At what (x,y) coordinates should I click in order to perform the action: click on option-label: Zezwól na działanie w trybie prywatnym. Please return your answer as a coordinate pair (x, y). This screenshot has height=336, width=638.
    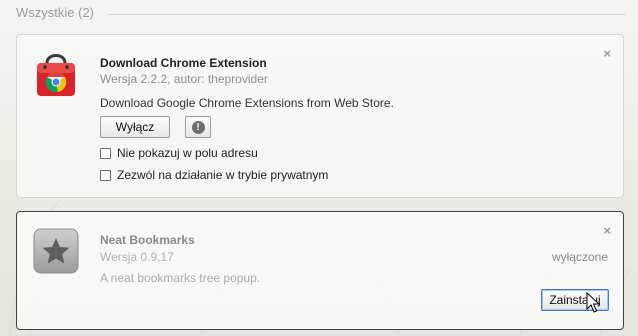
    Looking at the image, I should click on (223, 175).